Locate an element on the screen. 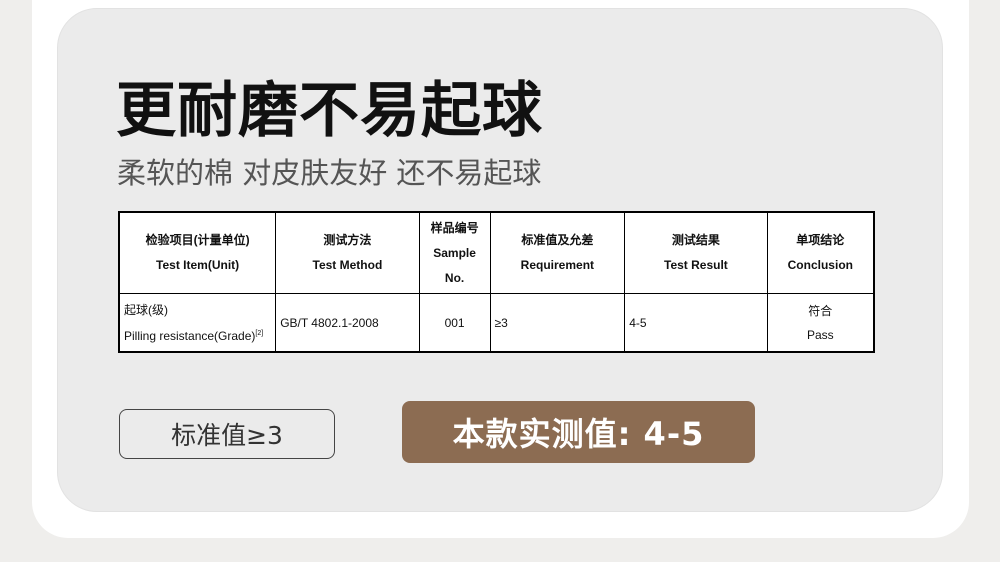  footnote-marker: [2] is located at coordinates (259, 333).